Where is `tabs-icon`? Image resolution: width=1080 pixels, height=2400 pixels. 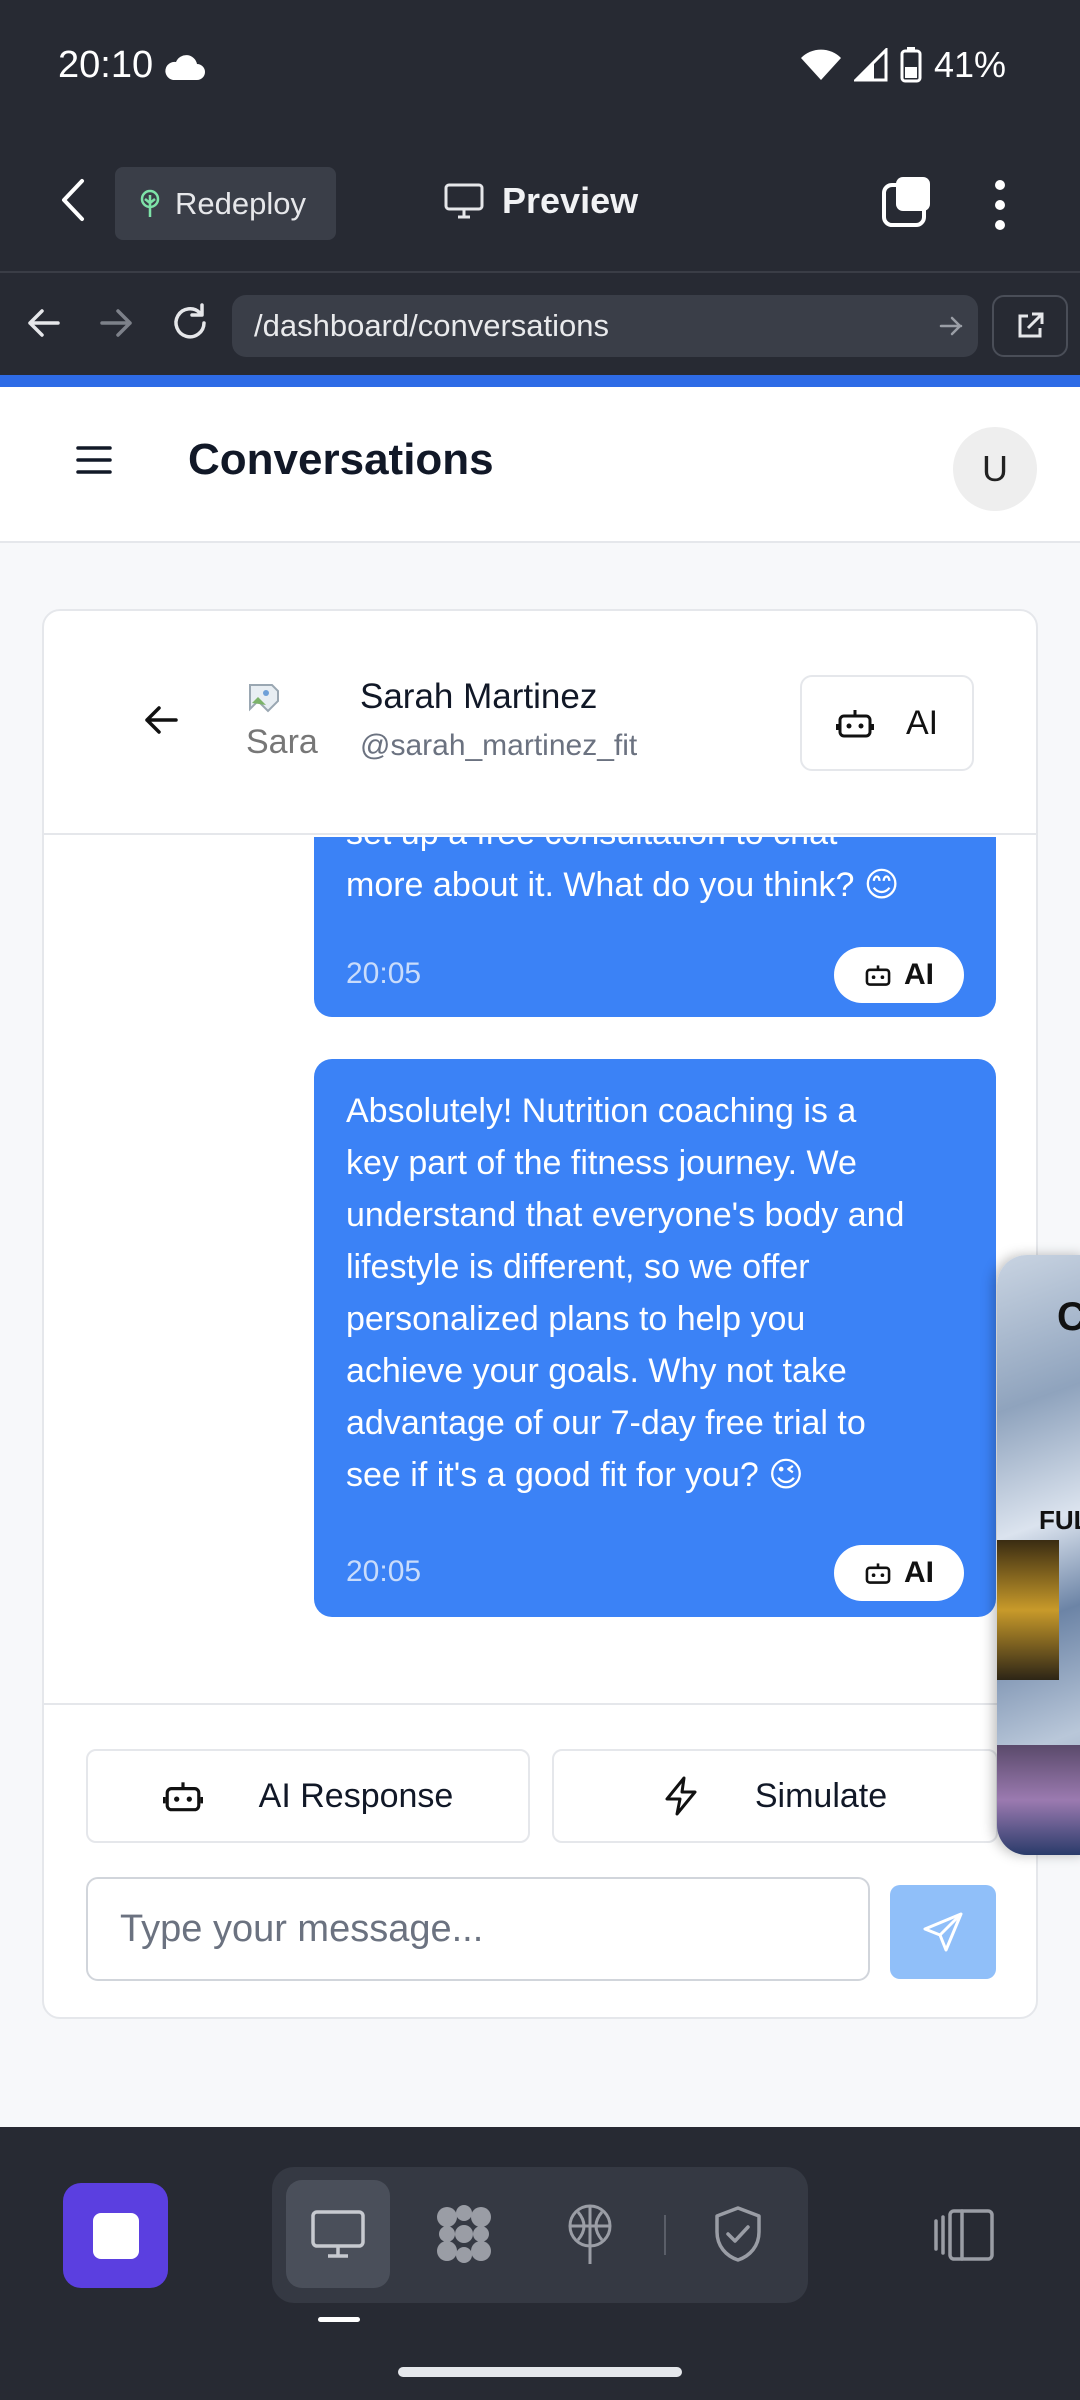 tabs-icon is located at coordinates (907, 202).